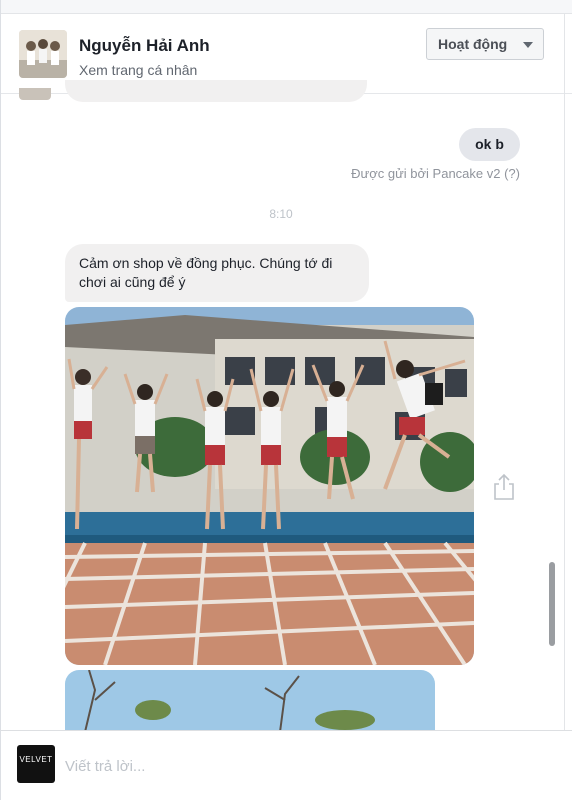  Describe the element at coordinates (138, 70) in the screenshot. I see `view-profile-link: Xem trang cá nhân` at that location.